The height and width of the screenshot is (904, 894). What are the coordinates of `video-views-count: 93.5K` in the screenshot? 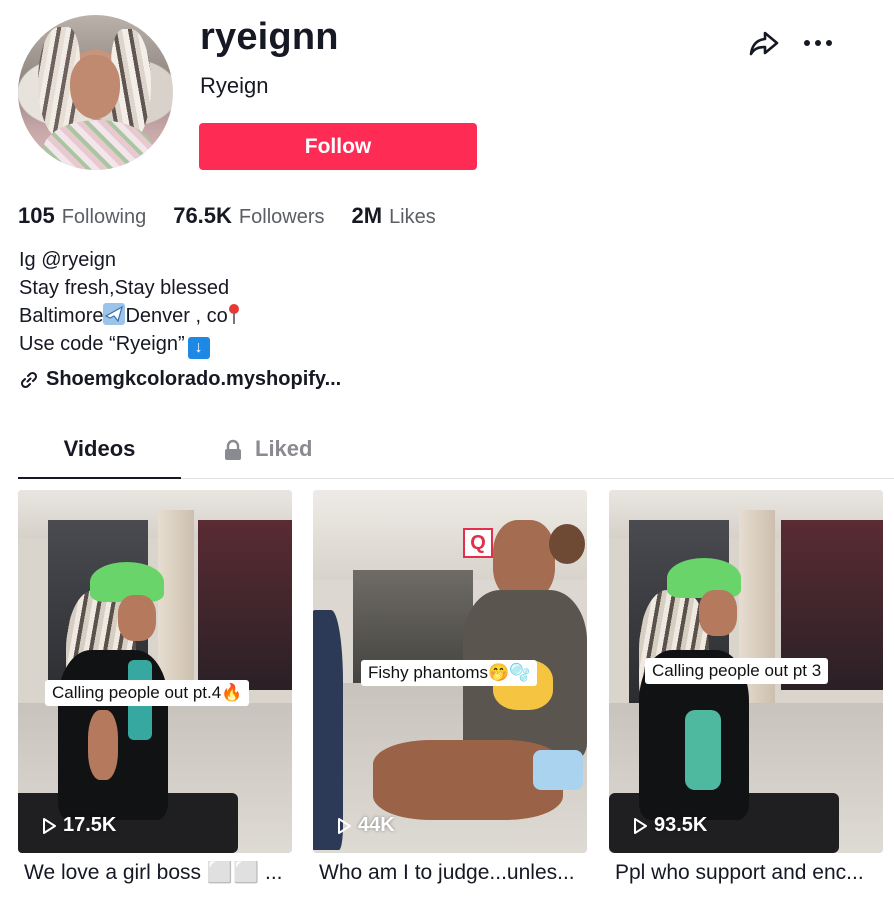 It's located at (681, 825).